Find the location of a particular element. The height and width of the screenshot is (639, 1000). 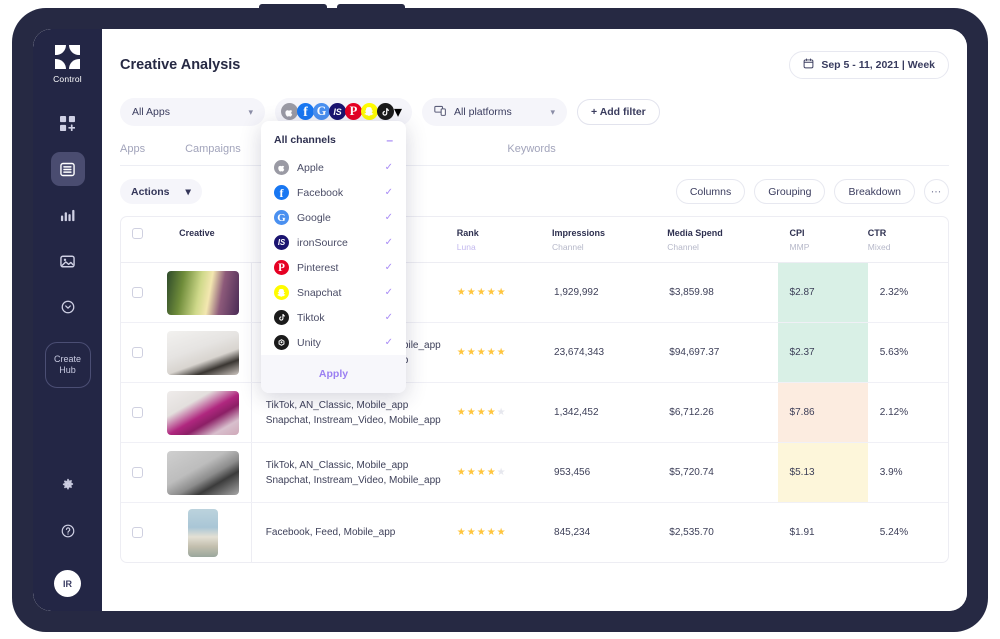

dropdown-item-facebook: f Facebook ✓ is located at coordinates (333, 192).